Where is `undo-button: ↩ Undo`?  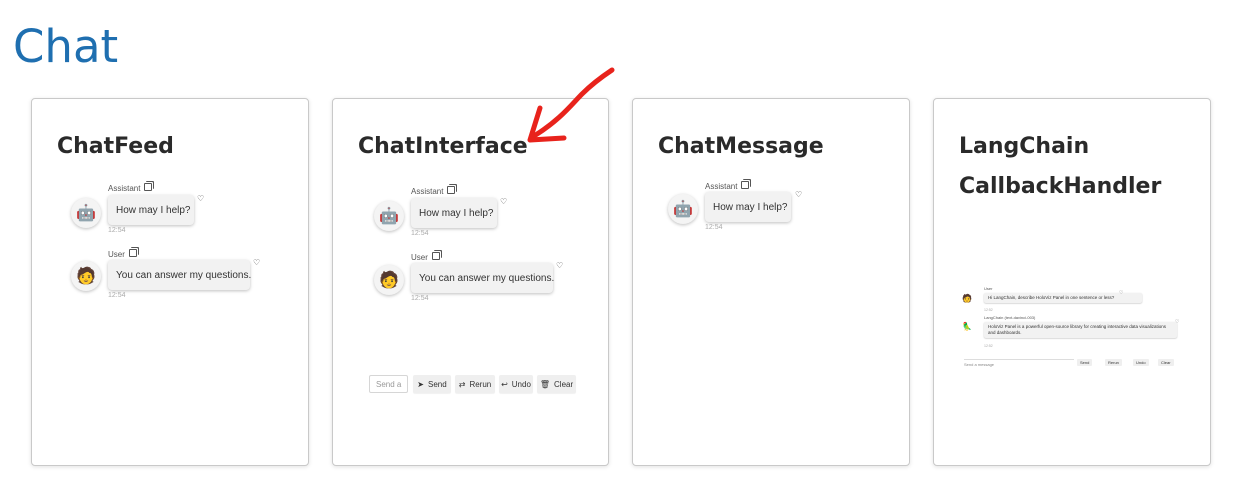
undo-button: ↩ Undo is located at coordinates (516, 384).